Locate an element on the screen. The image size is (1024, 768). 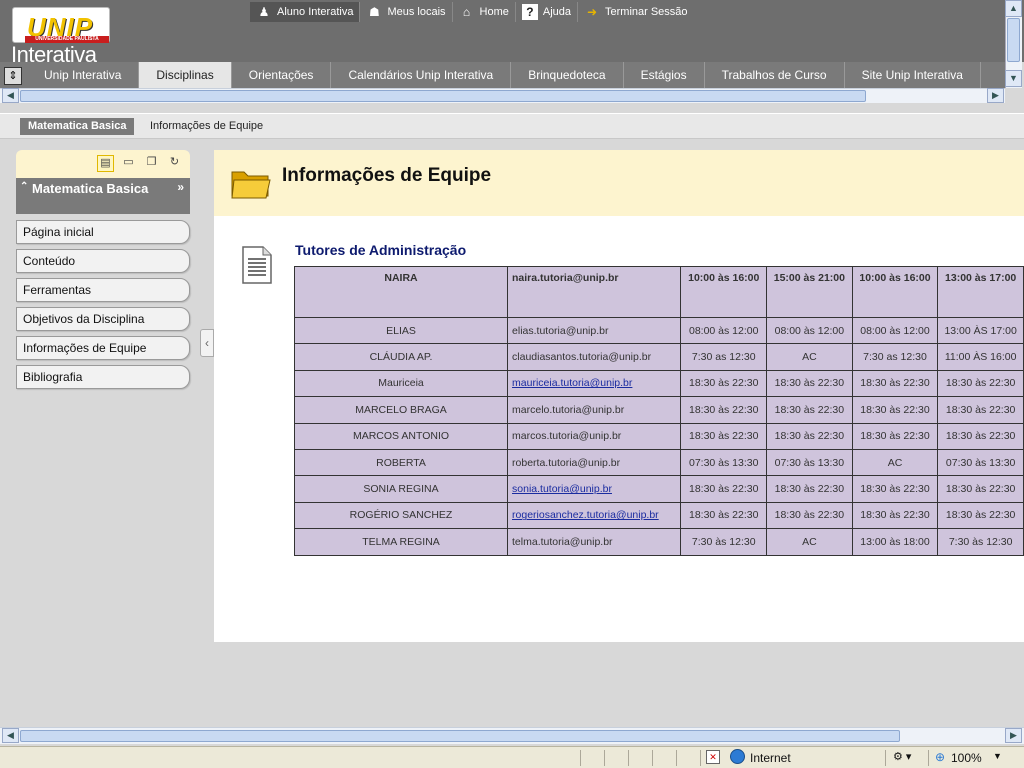
double-chevron-right-icon: » is located at coordinates (180, 187).